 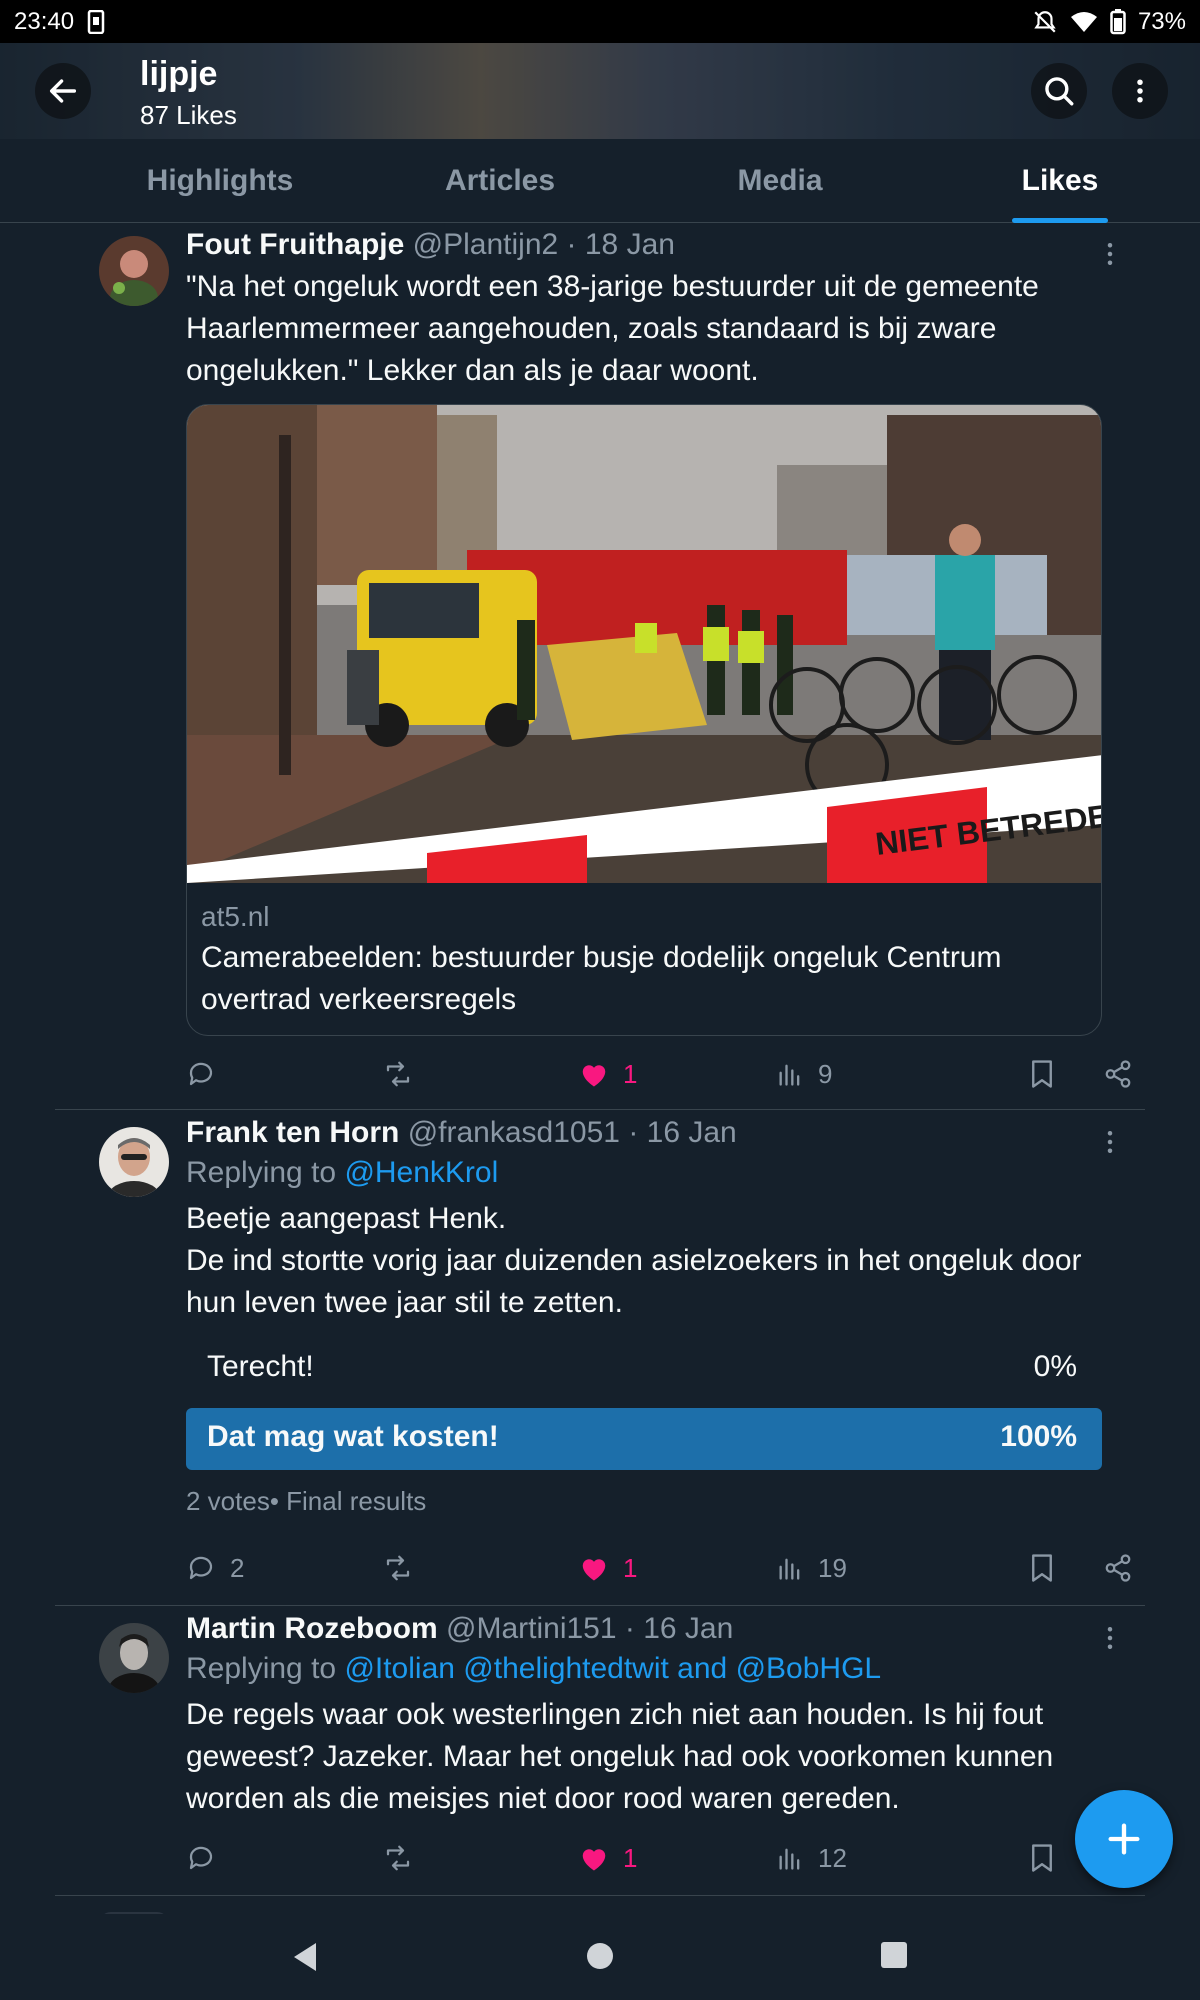 What do you see at coordinates (346, 1218) in the screenshot?
I see `tweet-text-line-1: Beetje aangepast Henk.` at bounding box center [346, 1218].